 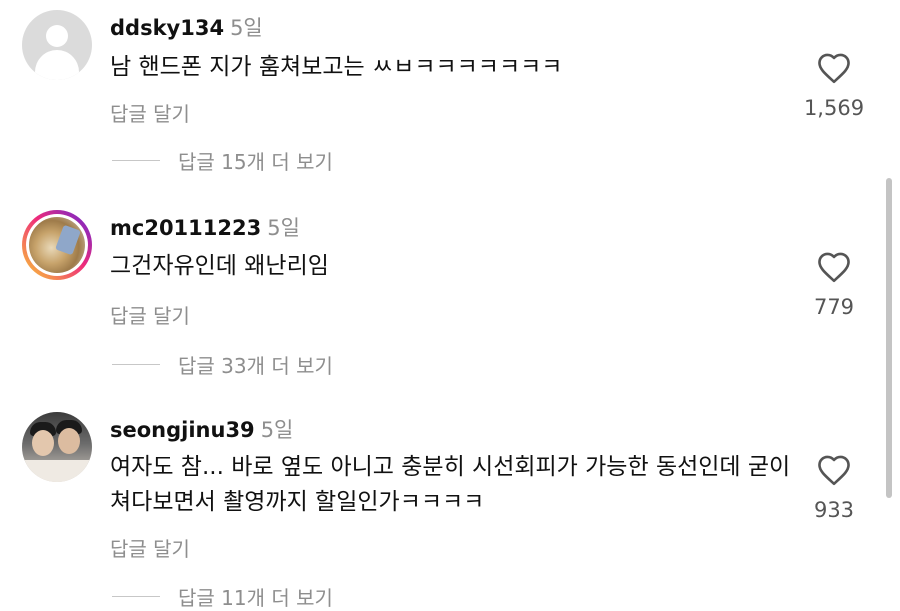 I want to click on comment-username: seongjinu39 5일, so click(x=201, y=429).